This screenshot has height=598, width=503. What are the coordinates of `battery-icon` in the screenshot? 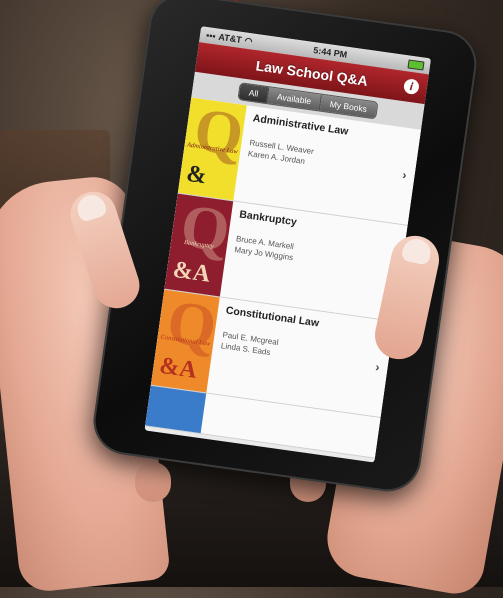 It's located at (416, 64).